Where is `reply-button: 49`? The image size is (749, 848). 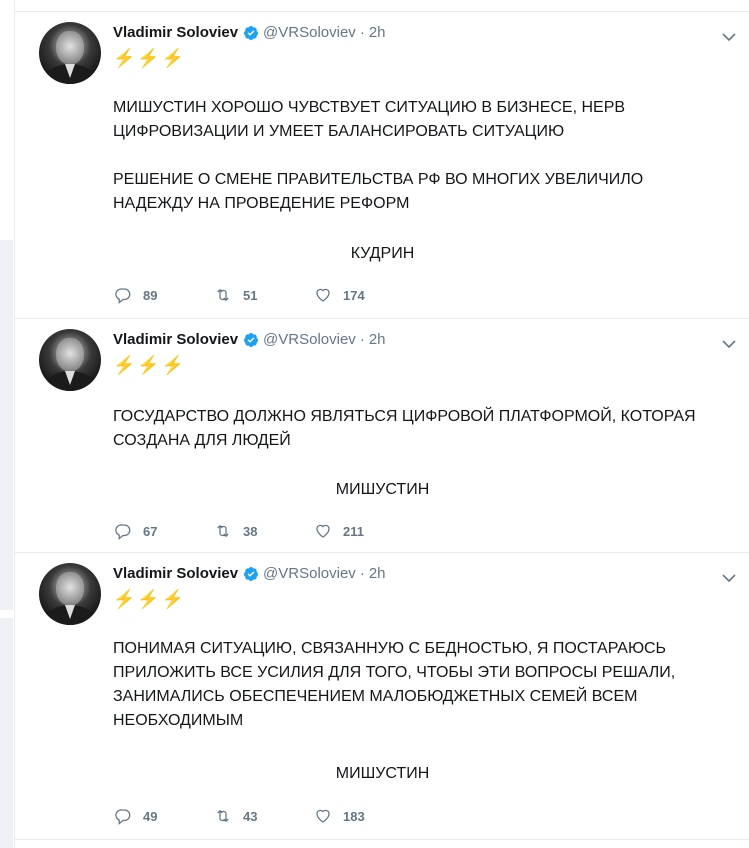 reply-button: 49 is located at coordinates (163, 816).